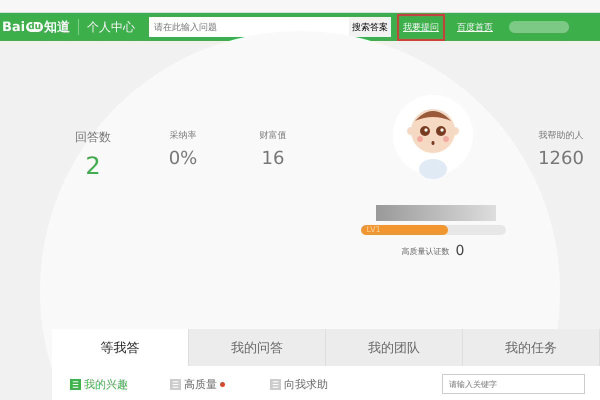 Image resolution: width=600 pixels, height=400 pixels. Describe the element at coordinates (394, 347) in the screenshot. I see `tab: 我的团队` at that location.